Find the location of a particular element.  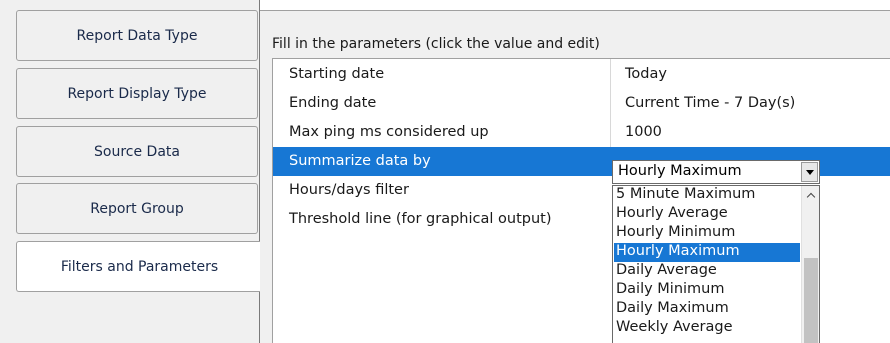

scroll-up-button is located at coordinates (810, 195).